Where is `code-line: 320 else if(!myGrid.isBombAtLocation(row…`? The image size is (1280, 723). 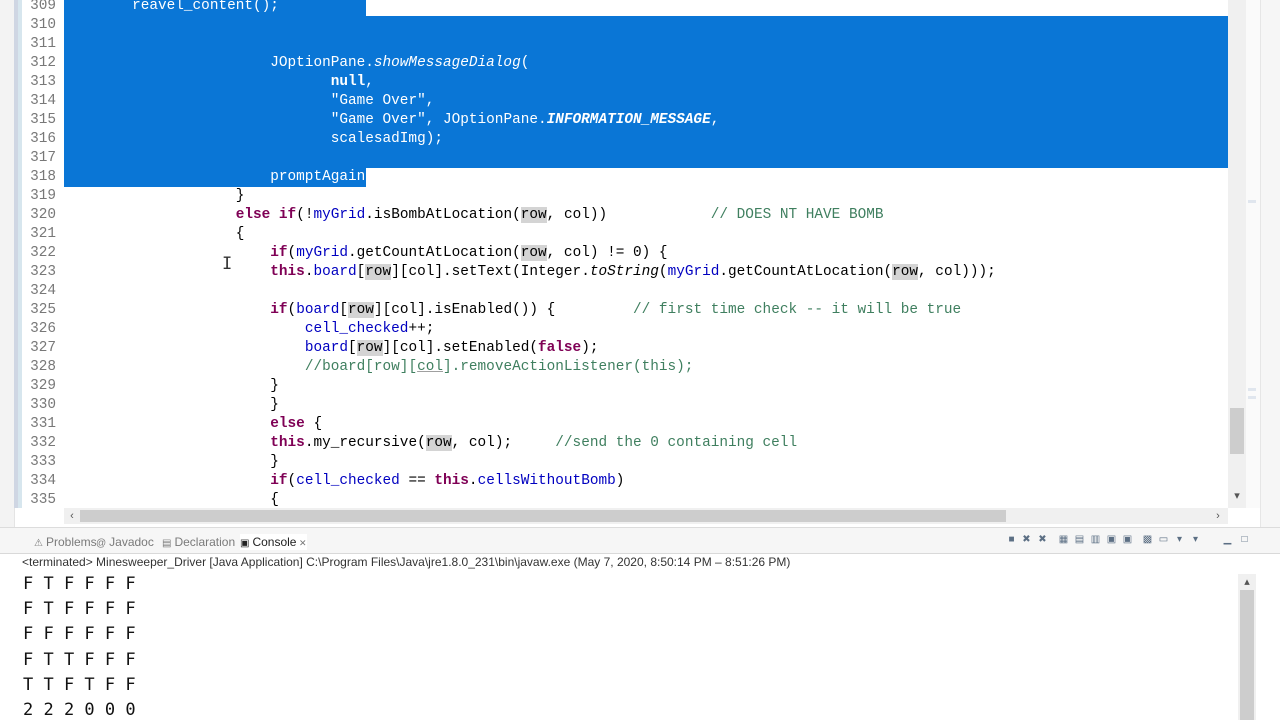
code-line: 320 else if(!myGrid.isBombAtLocation(row… is located at coordinates (625, 215).